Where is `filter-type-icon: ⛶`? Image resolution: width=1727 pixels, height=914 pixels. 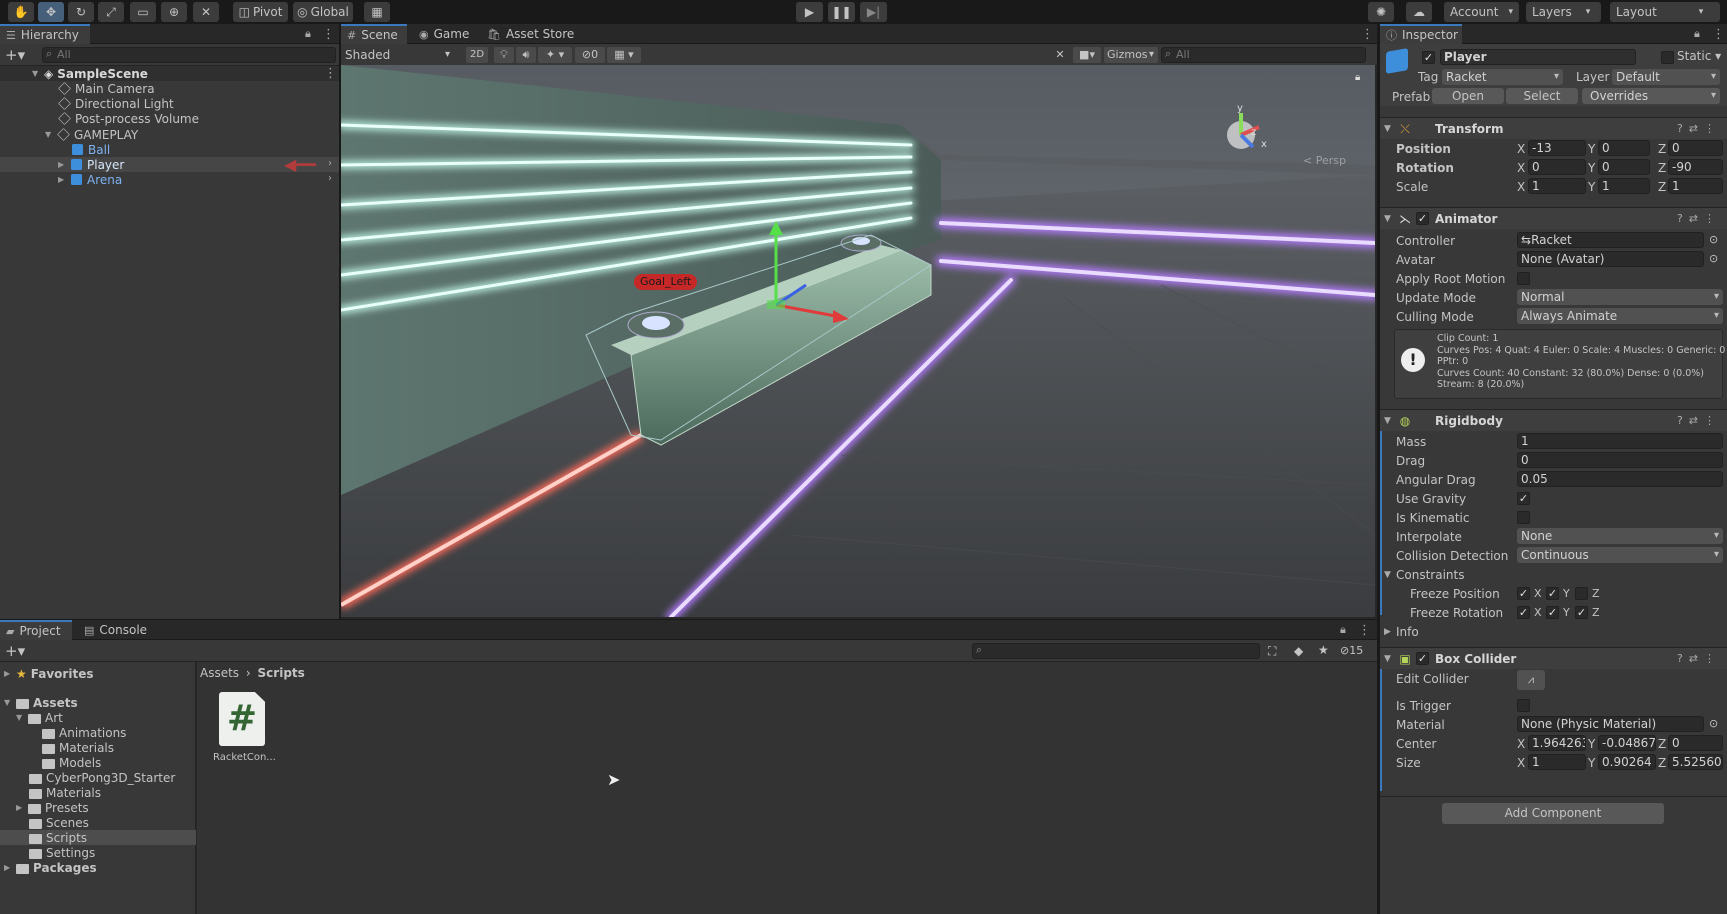 filter-type-icon: ⛶ is located at coordinates (1272, 651).